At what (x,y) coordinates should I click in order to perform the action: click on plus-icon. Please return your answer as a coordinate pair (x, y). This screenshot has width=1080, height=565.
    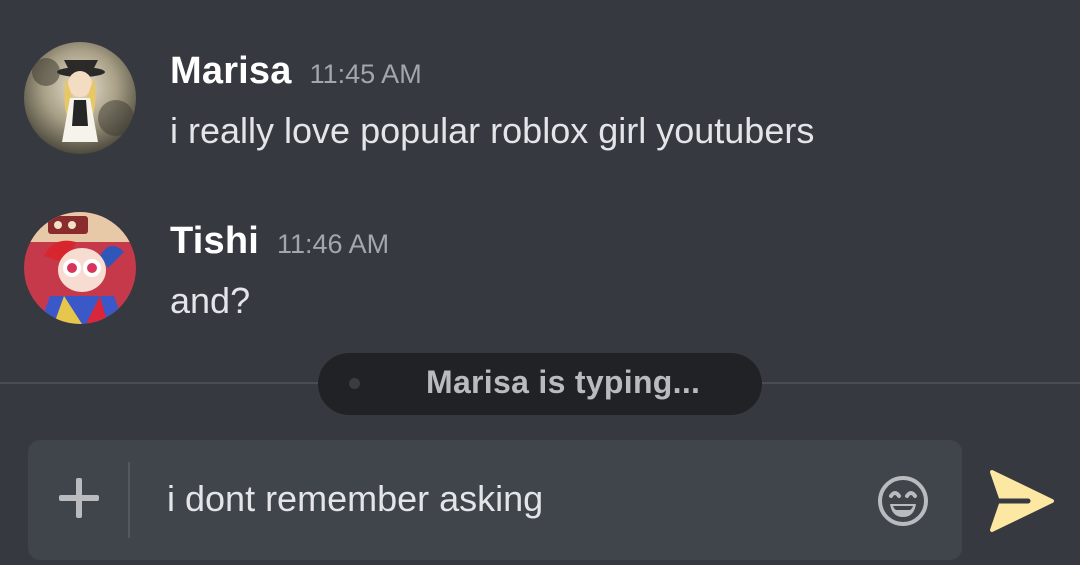
    Looking at the image, I should click on (79, 498).